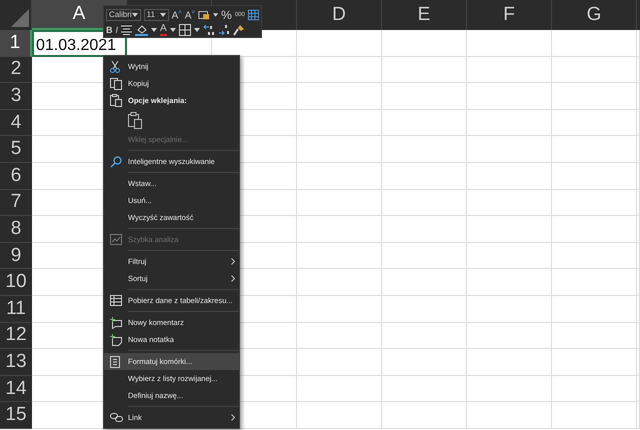 The width and height of the screenshot is (640, 430). I want to click on font-color-button: A, so click(163, 30).